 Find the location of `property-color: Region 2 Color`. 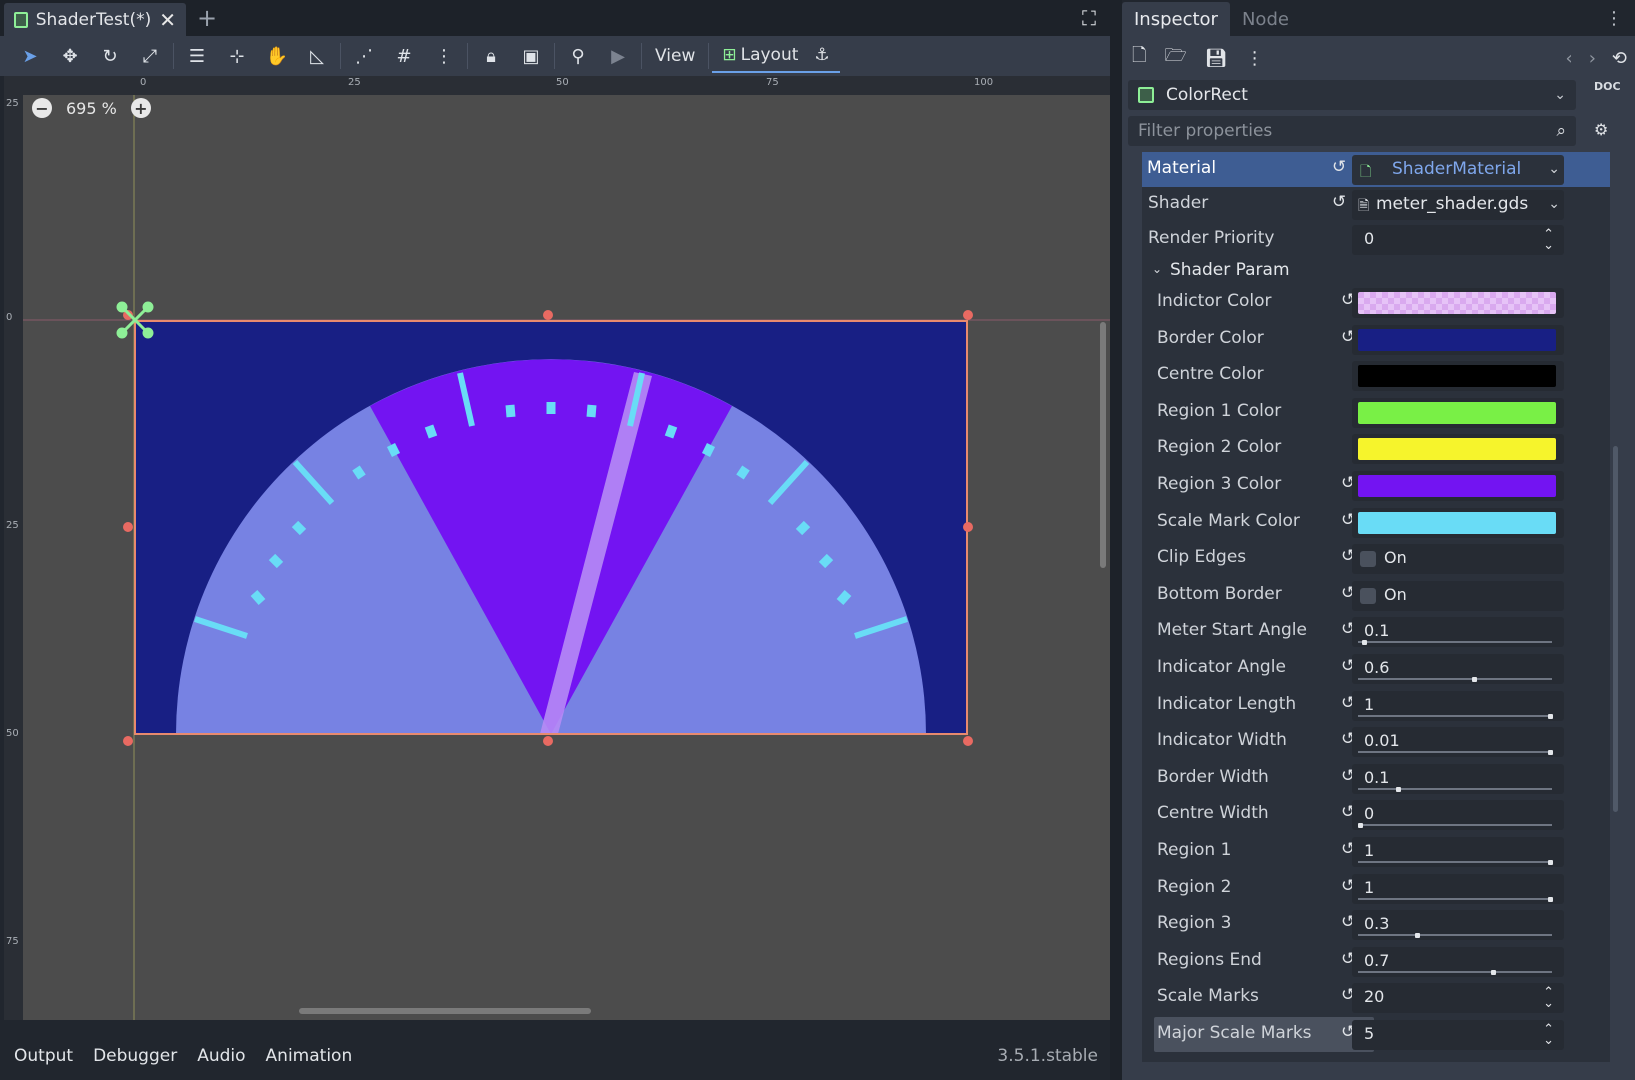

property-color: Region 2 Color is located at coordinates (1376, 448).